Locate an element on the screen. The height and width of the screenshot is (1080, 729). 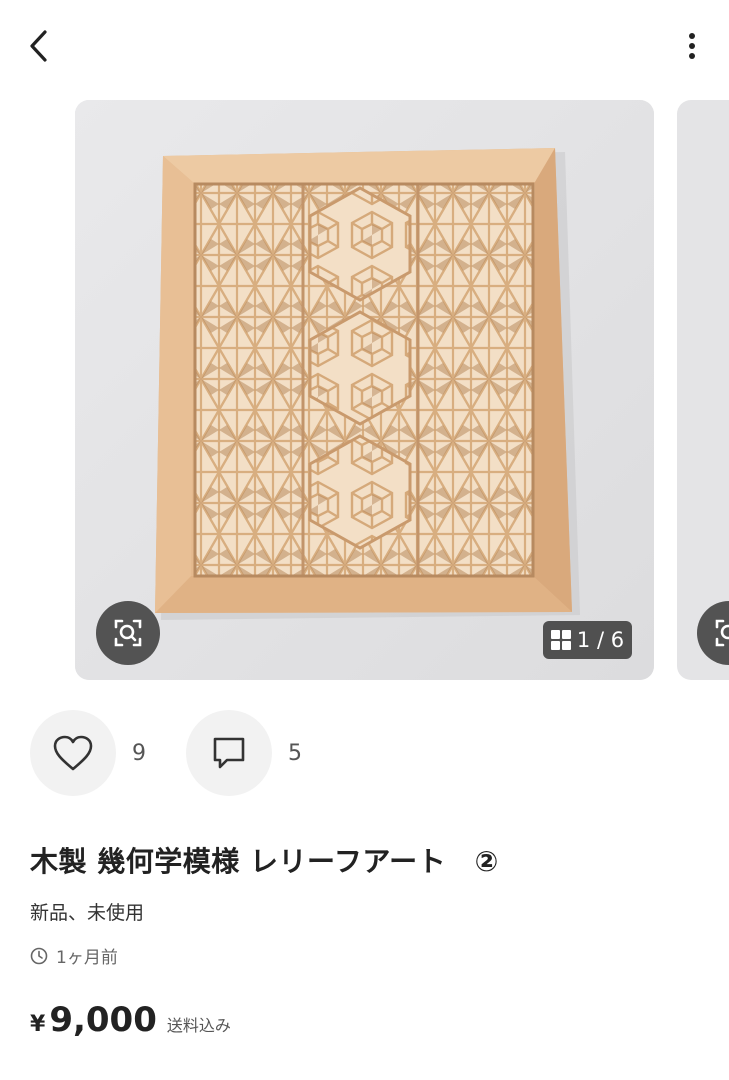
top-bar is located at coordinates (364, 48).